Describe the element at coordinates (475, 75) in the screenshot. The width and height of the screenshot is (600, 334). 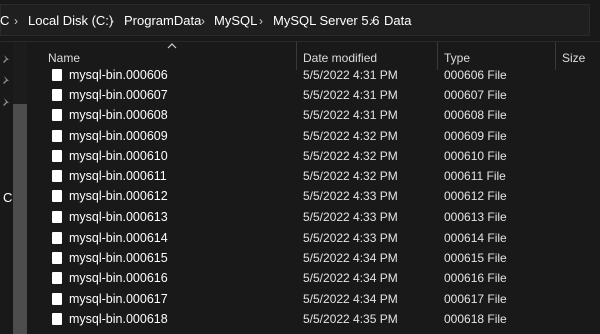
I see `file-type: 000606 File` at that location.